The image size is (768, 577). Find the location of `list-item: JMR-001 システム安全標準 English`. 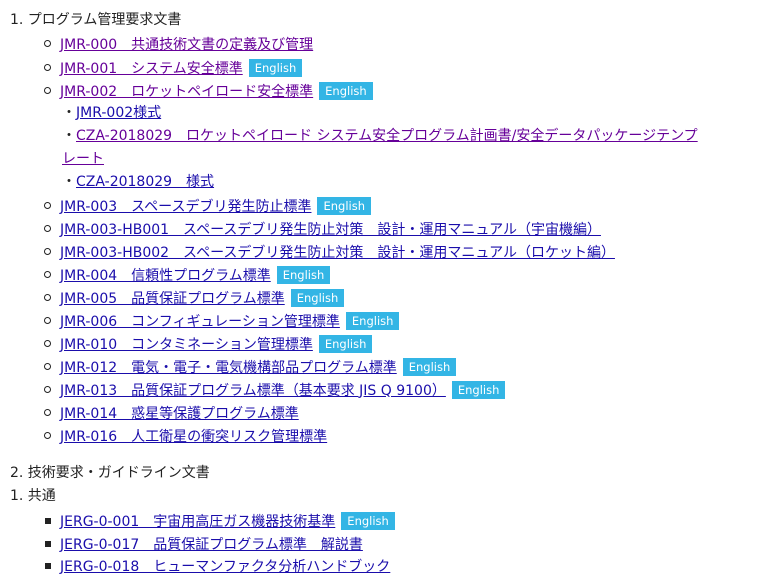

list-item: JMR-001 システム安全標準 English is located at coordinates (173, 67).